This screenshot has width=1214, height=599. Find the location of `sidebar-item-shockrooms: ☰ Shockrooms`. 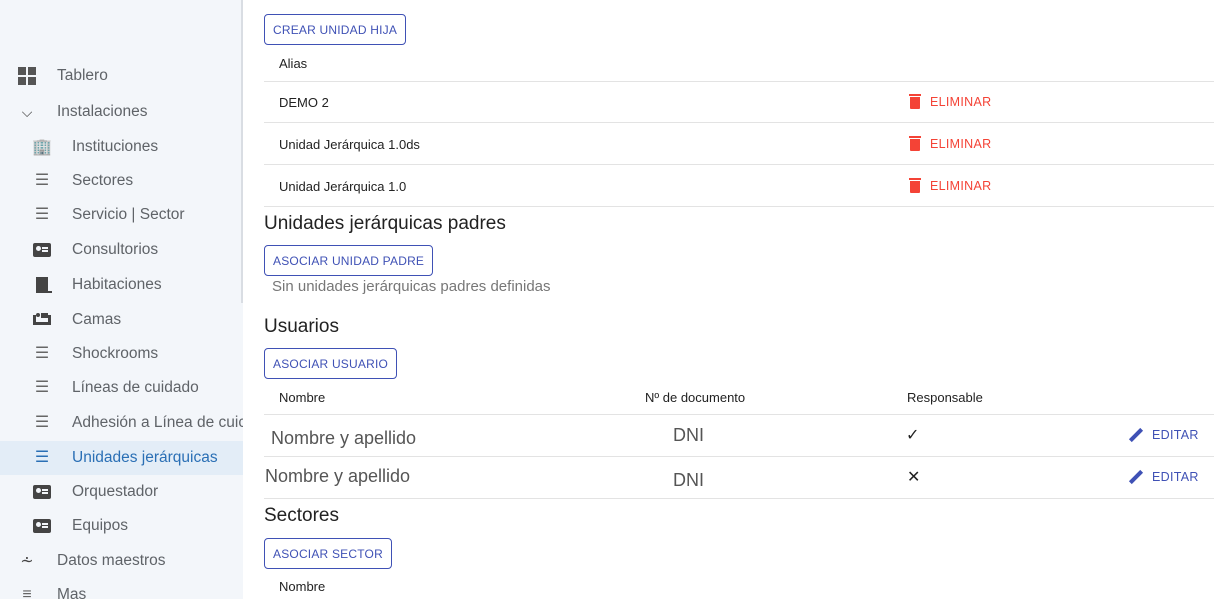

sidebar-item-shockrooms: ☰ Shockrooms is located at coordinates (121, 354).